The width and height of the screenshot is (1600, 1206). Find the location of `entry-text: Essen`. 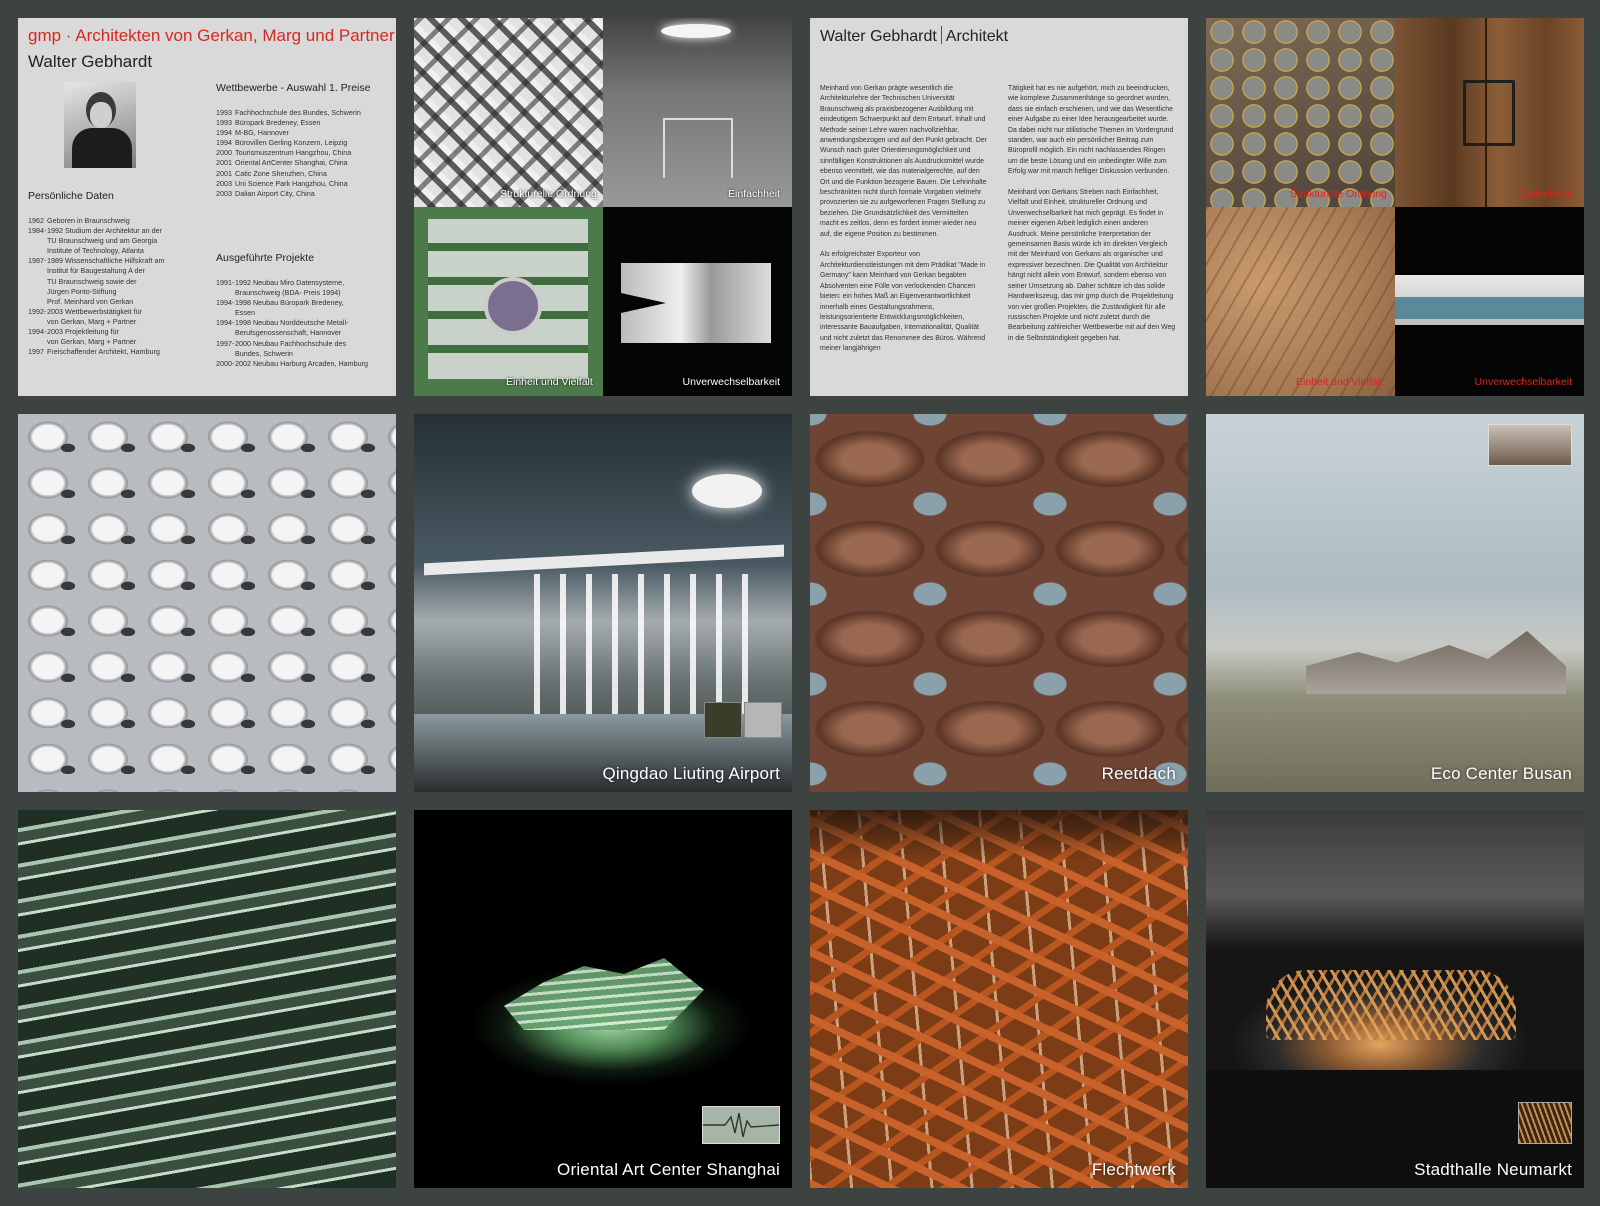

entry-text: Essen is located at coordinates (245, 313).